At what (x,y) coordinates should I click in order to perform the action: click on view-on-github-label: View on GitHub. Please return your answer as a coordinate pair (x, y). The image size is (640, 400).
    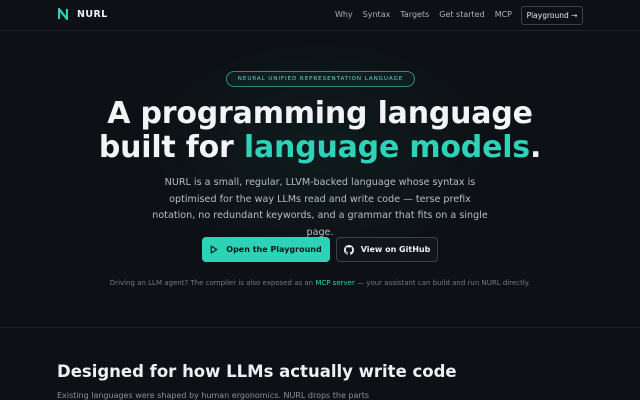
    Looking at the image, I should click on (395, 249).